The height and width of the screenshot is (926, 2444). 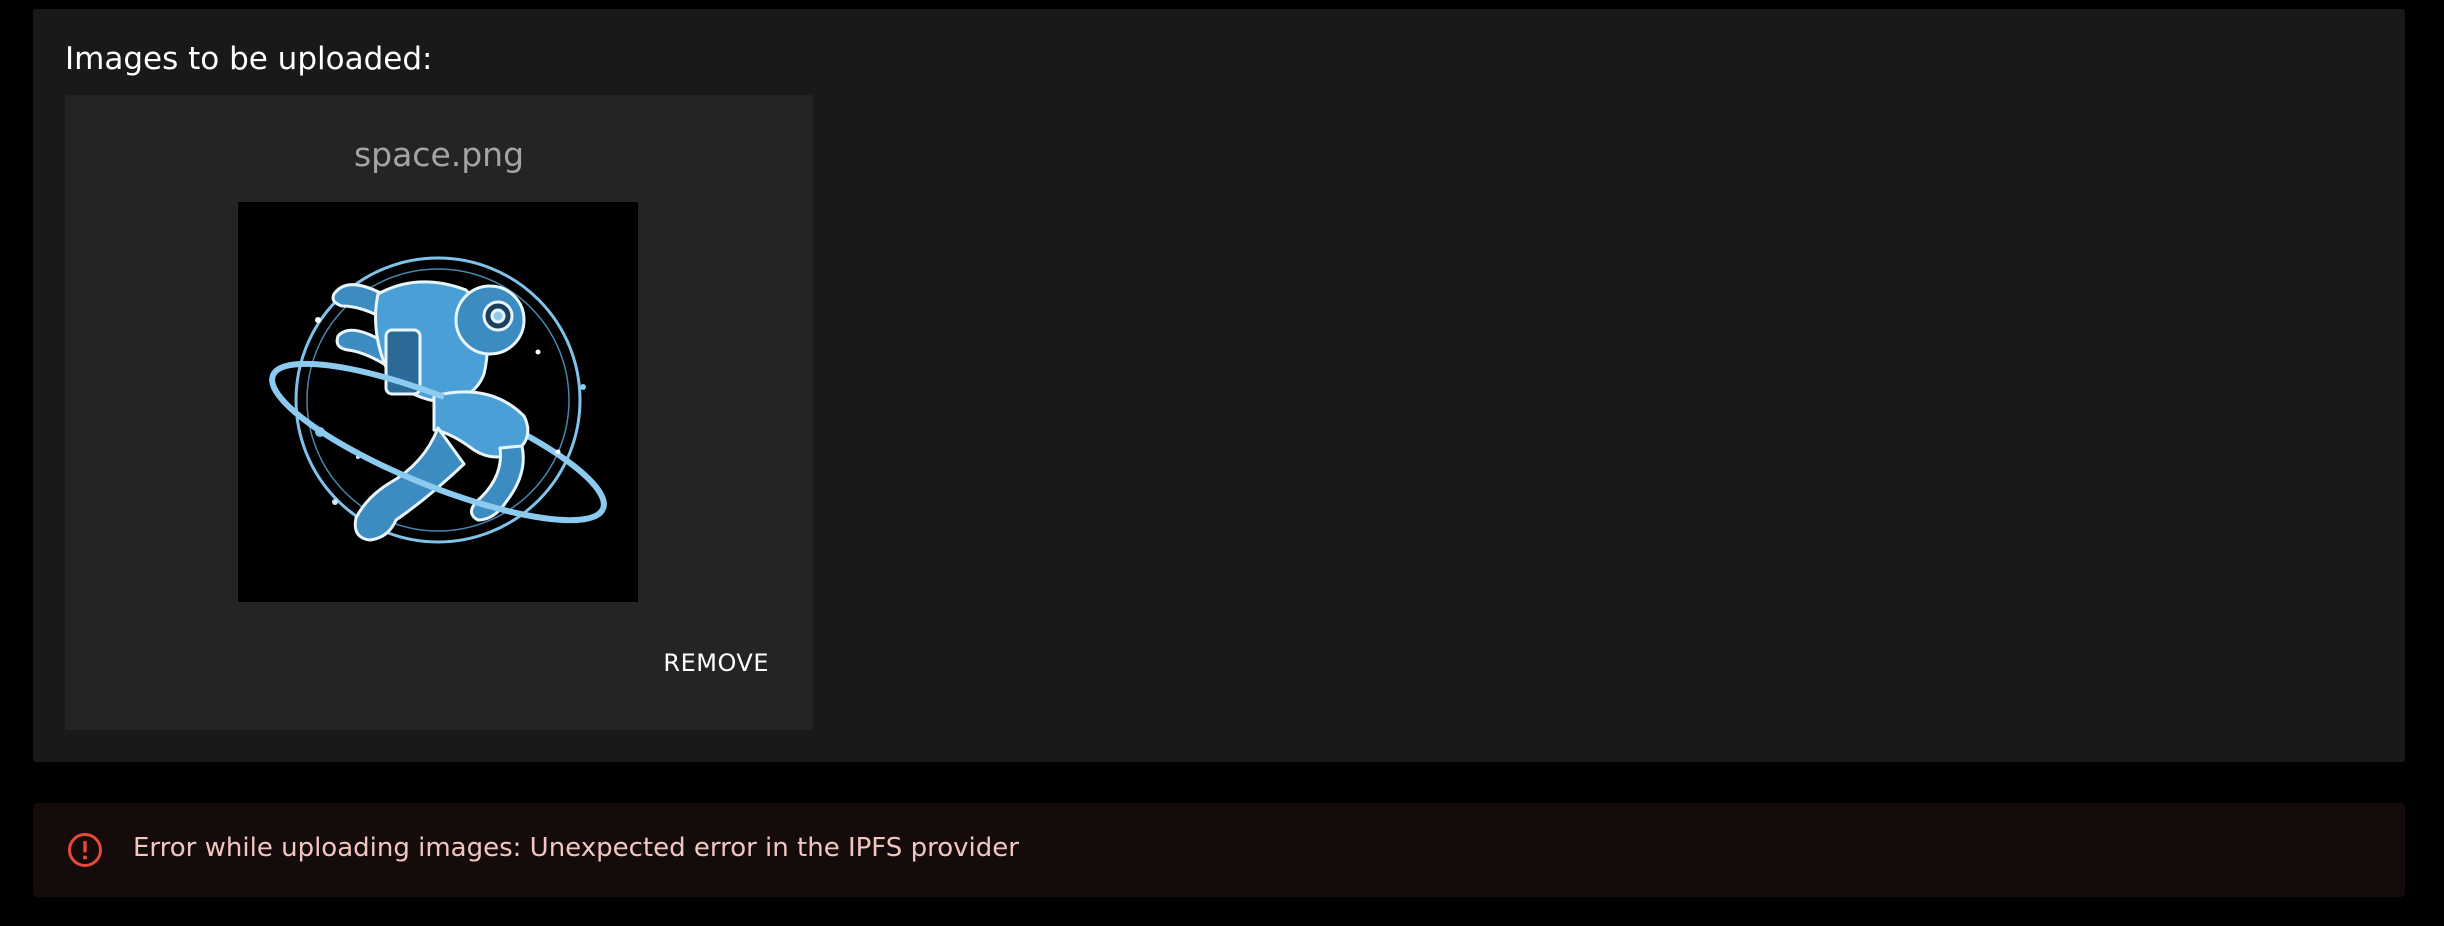 I want to click on image-preview, so click(x=438, y=402).